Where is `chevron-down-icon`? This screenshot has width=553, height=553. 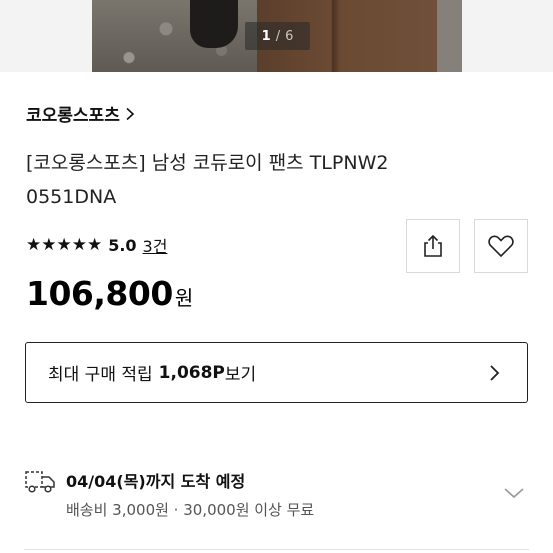
chevron-down-icon is located at coordinates (514, 493).